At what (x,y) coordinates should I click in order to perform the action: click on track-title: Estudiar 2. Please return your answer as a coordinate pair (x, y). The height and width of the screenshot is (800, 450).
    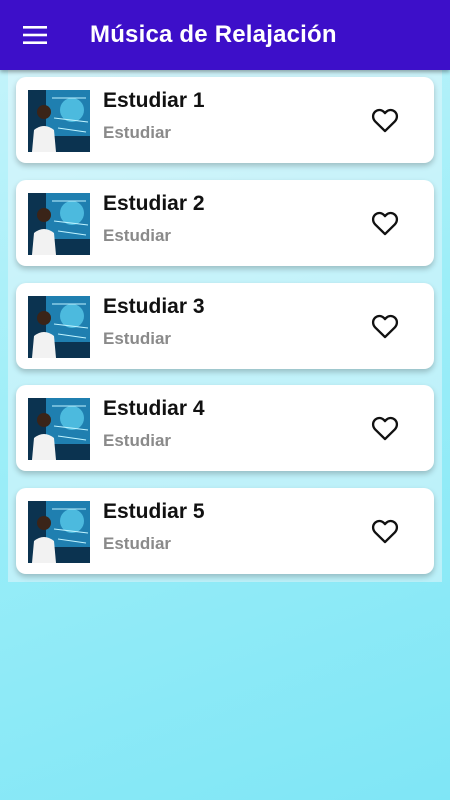
    Looking at the image, I should click on (154, 203).